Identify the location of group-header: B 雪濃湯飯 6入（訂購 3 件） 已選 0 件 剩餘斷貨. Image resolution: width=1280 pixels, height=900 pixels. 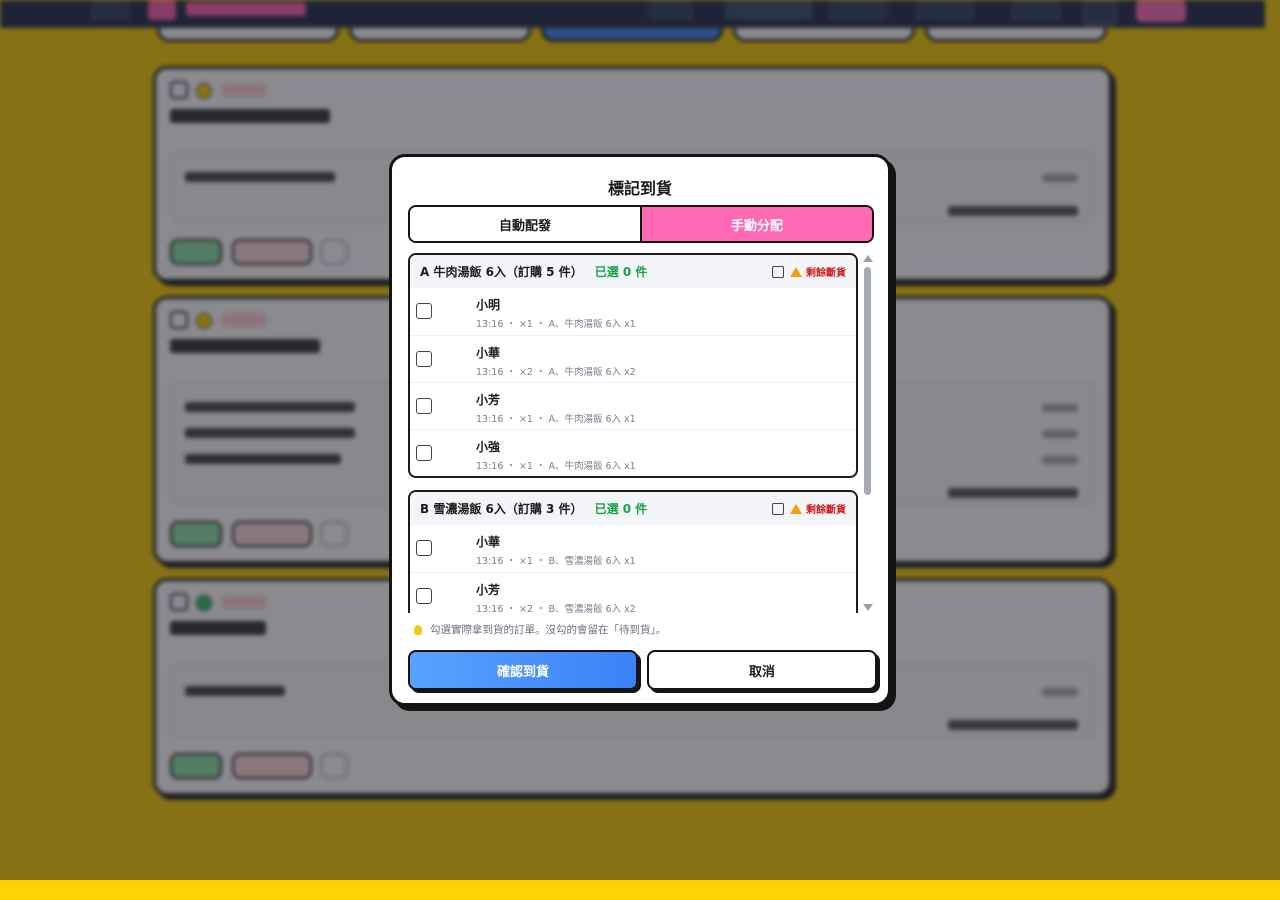
(633, 508).